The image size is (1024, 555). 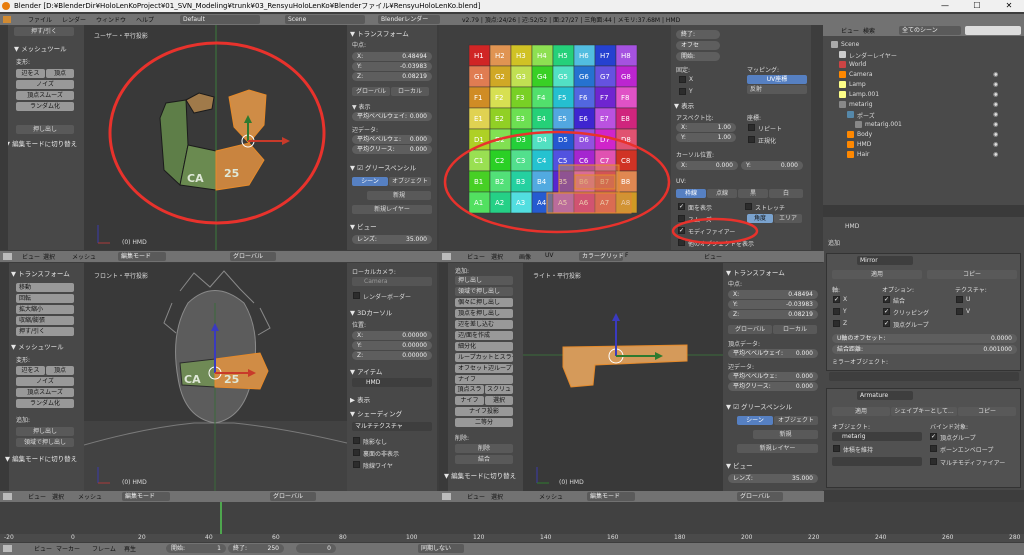 What do you see at coordinates (7, 19) in the screenshot?
I see `info-editor-icon` at bounding box center [7, 19].